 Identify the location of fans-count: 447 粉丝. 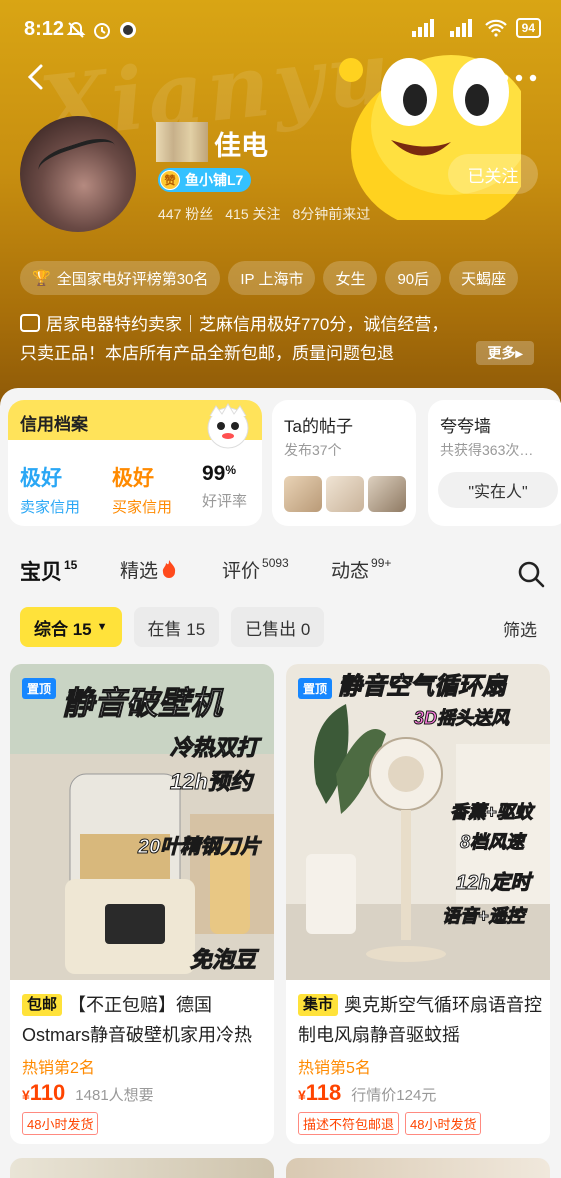
(185, 214).